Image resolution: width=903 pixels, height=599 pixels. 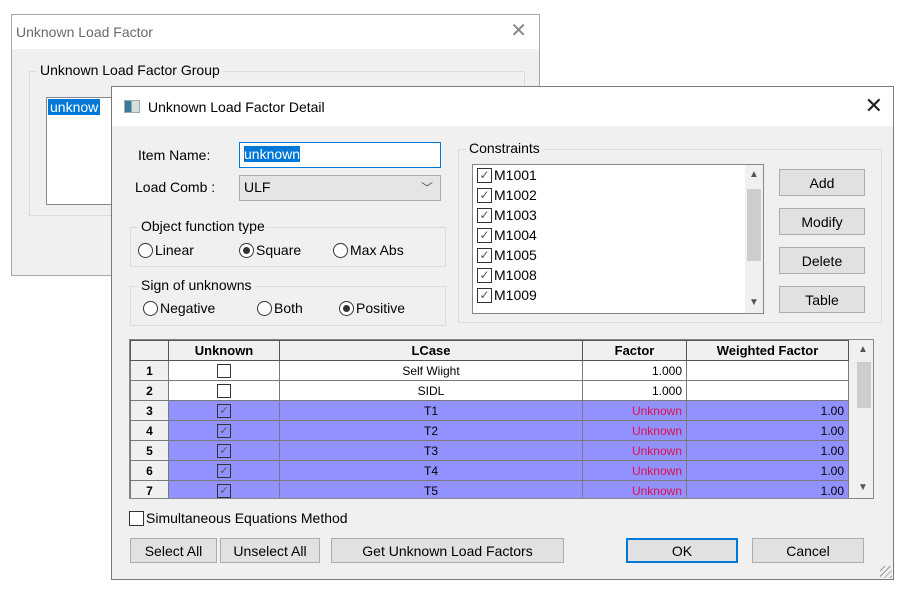 What do you see at coordinates (822, 299) in the screenshot?
I see `table-button: Table` at bounding box center [822, 299].